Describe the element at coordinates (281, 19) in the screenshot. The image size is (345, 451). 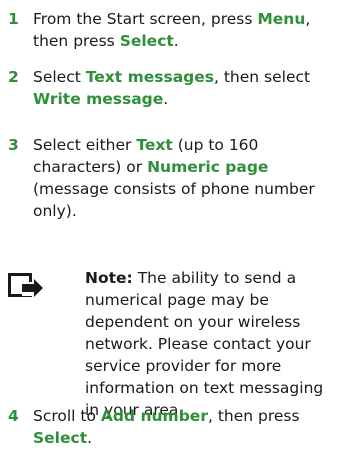
I see `keyword-menu: Menu` at that location.